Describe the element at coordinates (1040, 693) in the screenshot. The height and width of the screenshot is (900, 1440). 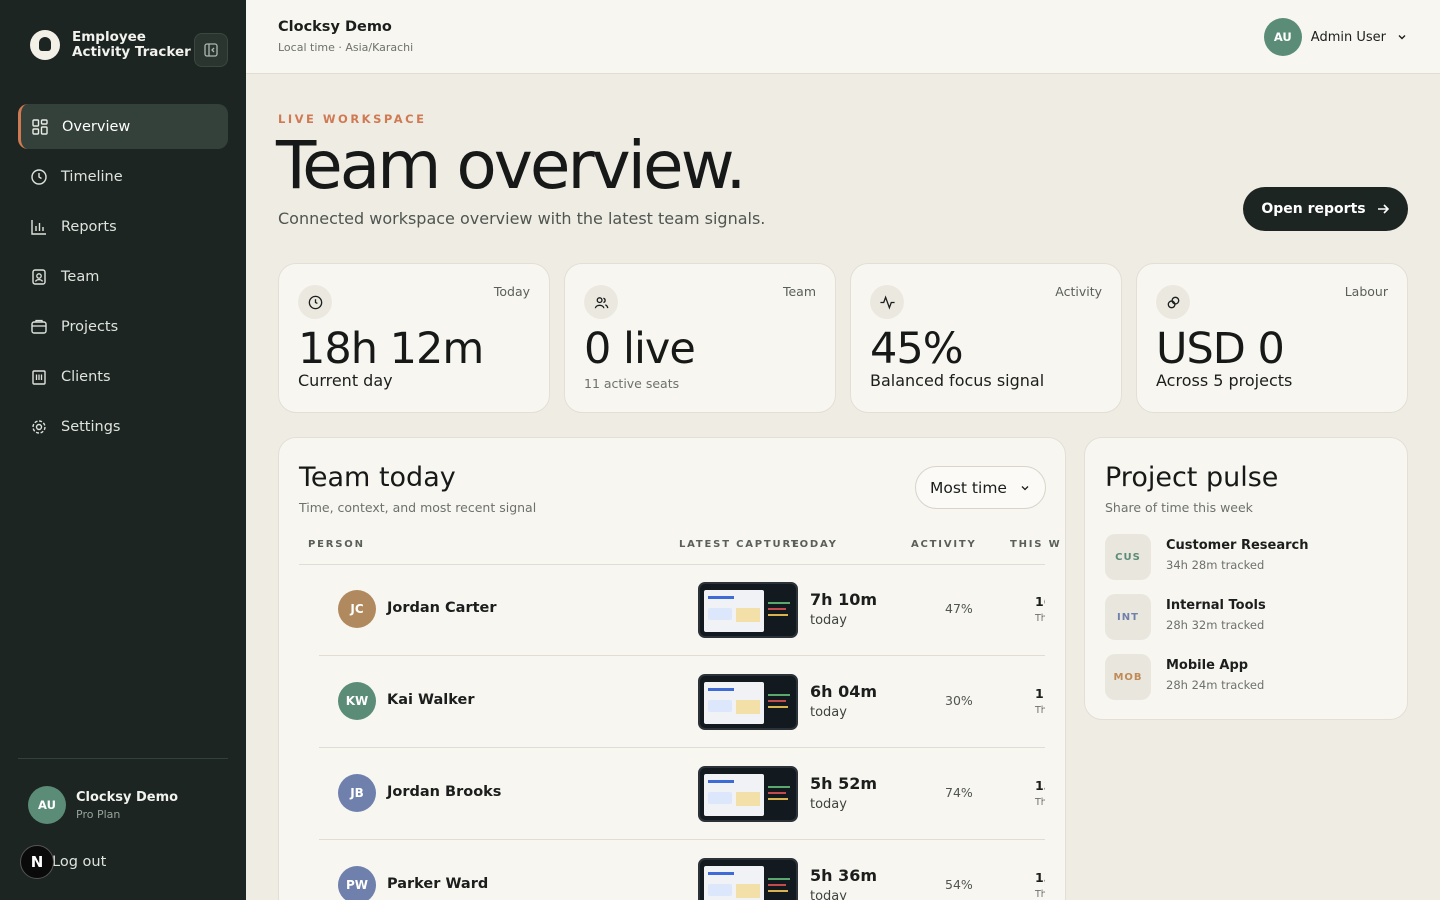
I see `week-time: 11h 5` at that location.